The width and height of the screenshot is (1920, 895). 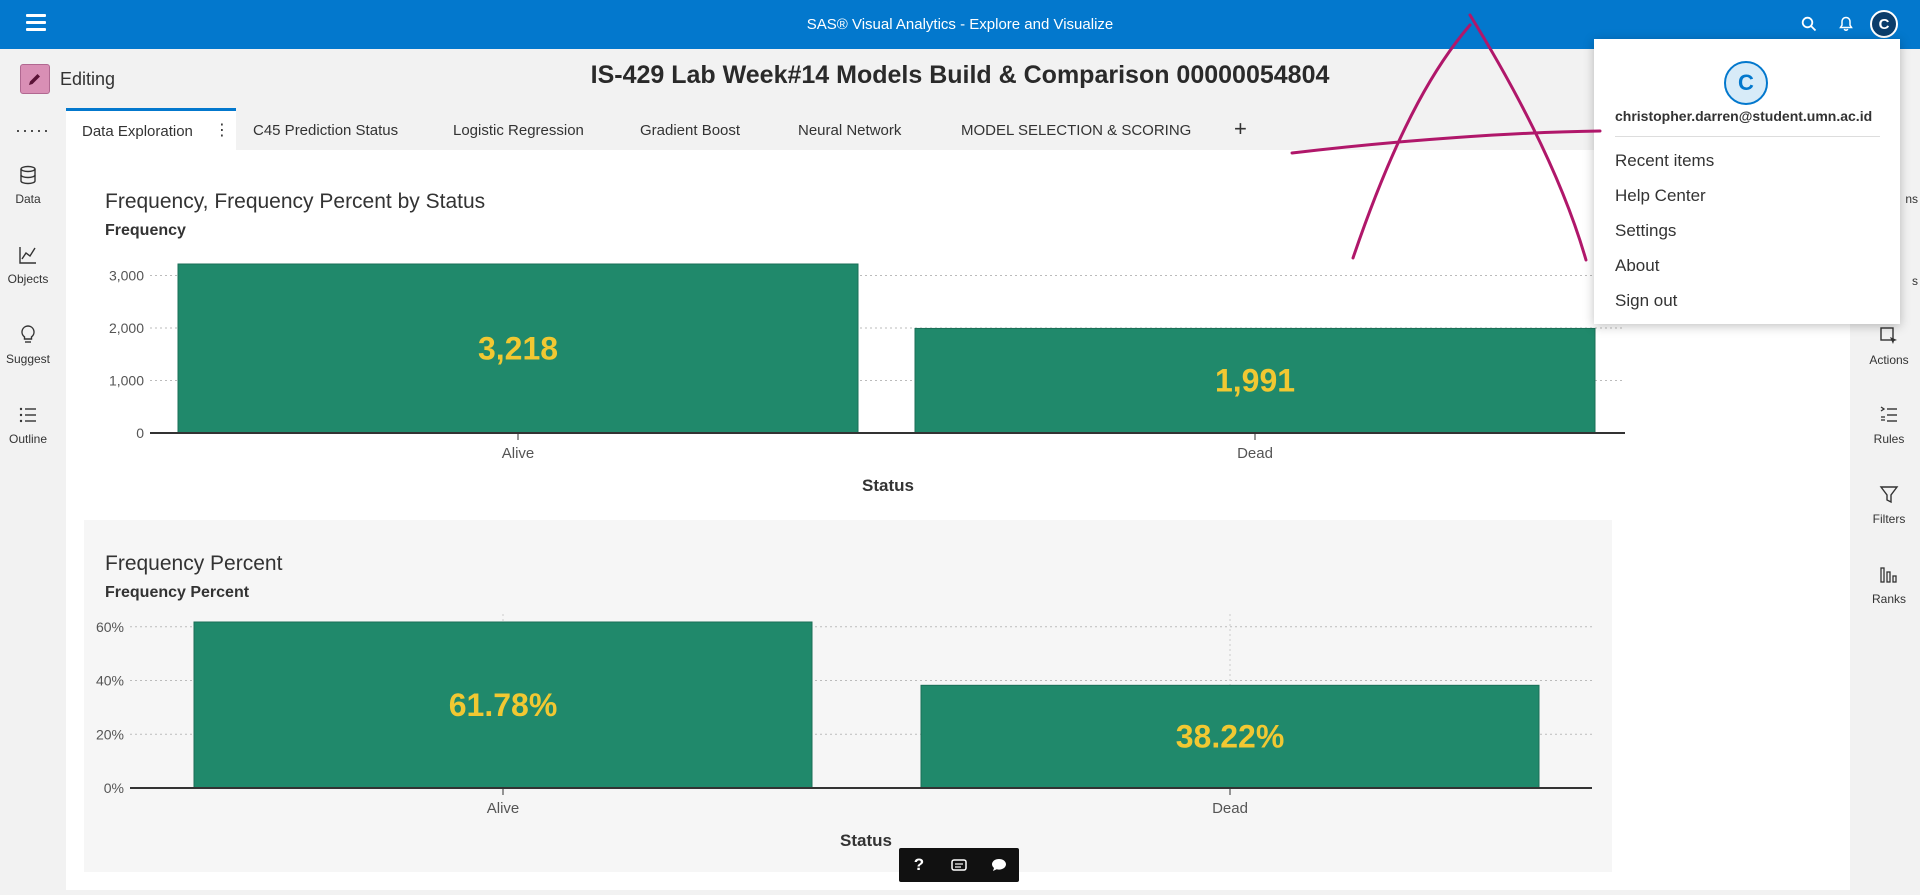 I want to click on tab-more-icon: ⋮, so click(x=222, y=129).